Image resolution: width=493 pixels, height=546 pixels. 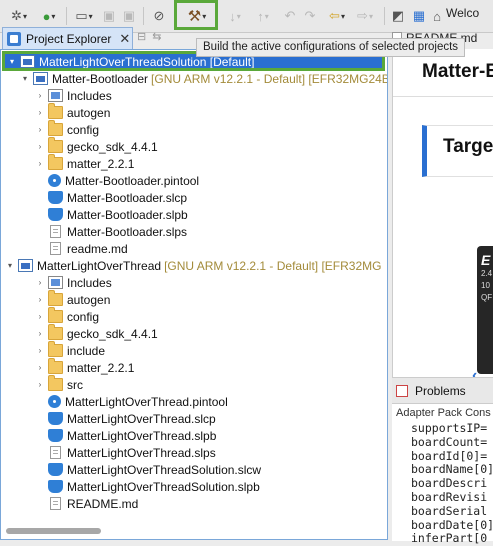 I want to click on build-button-highlight, so click(x=196, y=15).